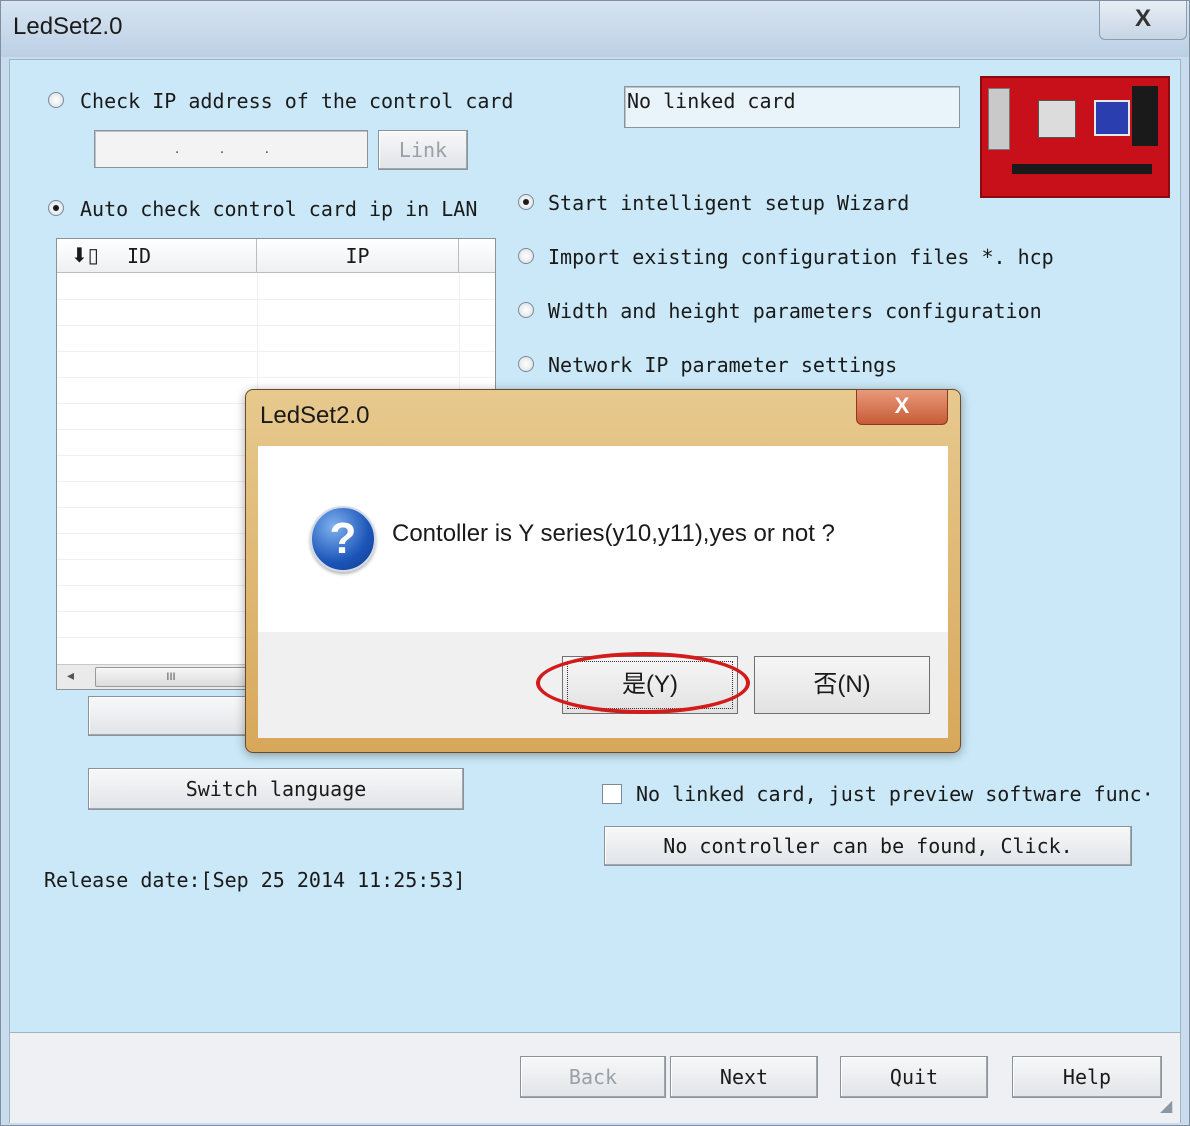 The width and height of the screenshot is (1190, 1126). What do you see at coordinates (999, 119) in the screenshot?
I see `card-port` at bounding box center [999, 119].